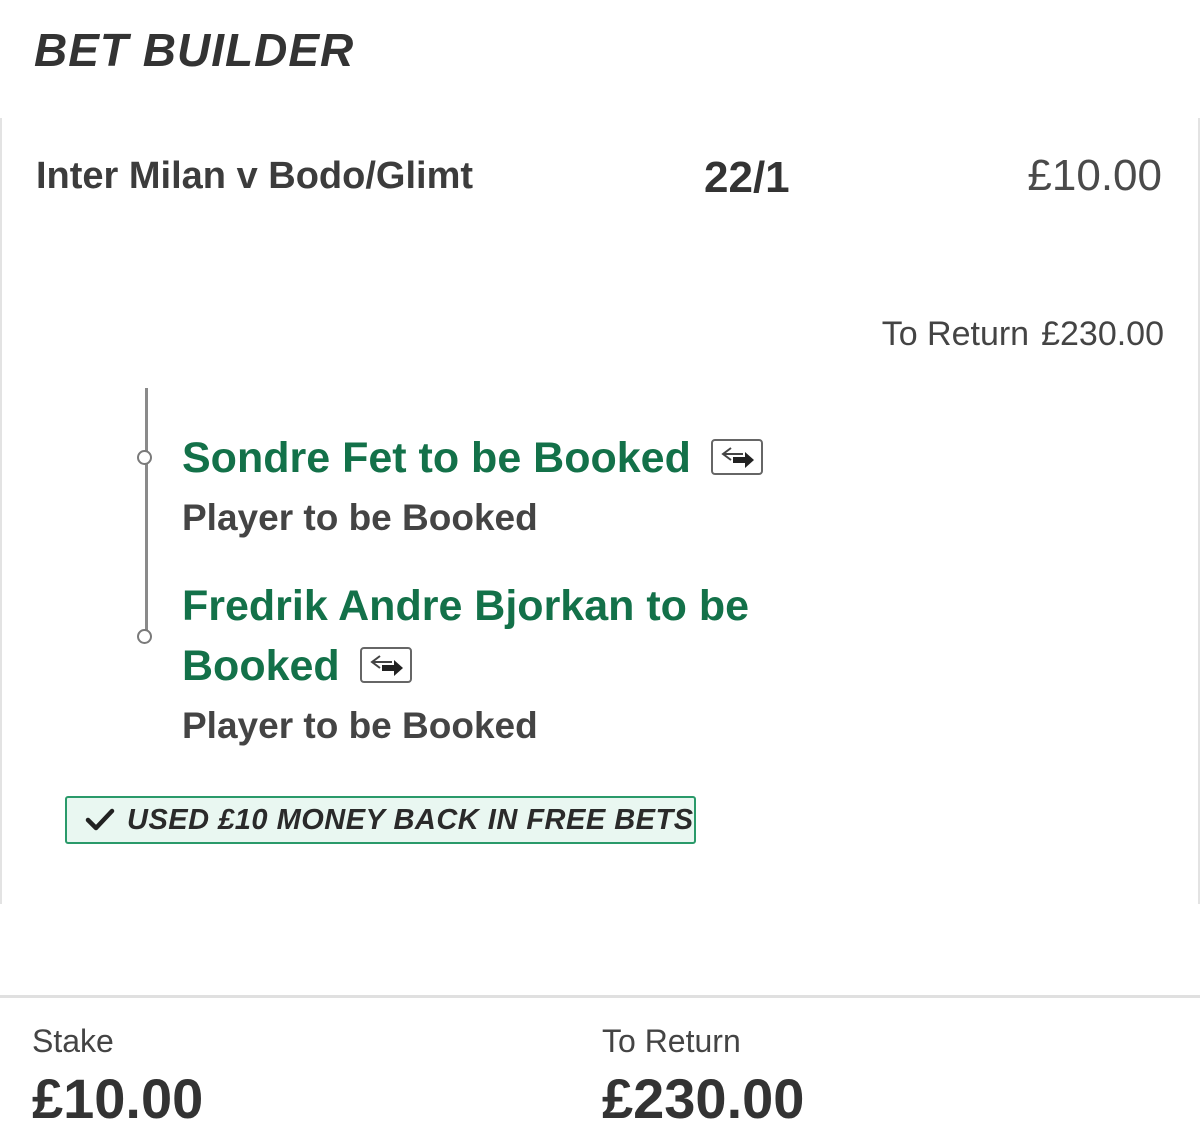 This screenshot has width=1200, height=1145. Describe the element at coordinates (502, 636) in the screenshot. I see `selection-name: Fredrik Andre Bjorkan to be Booked` at that location.